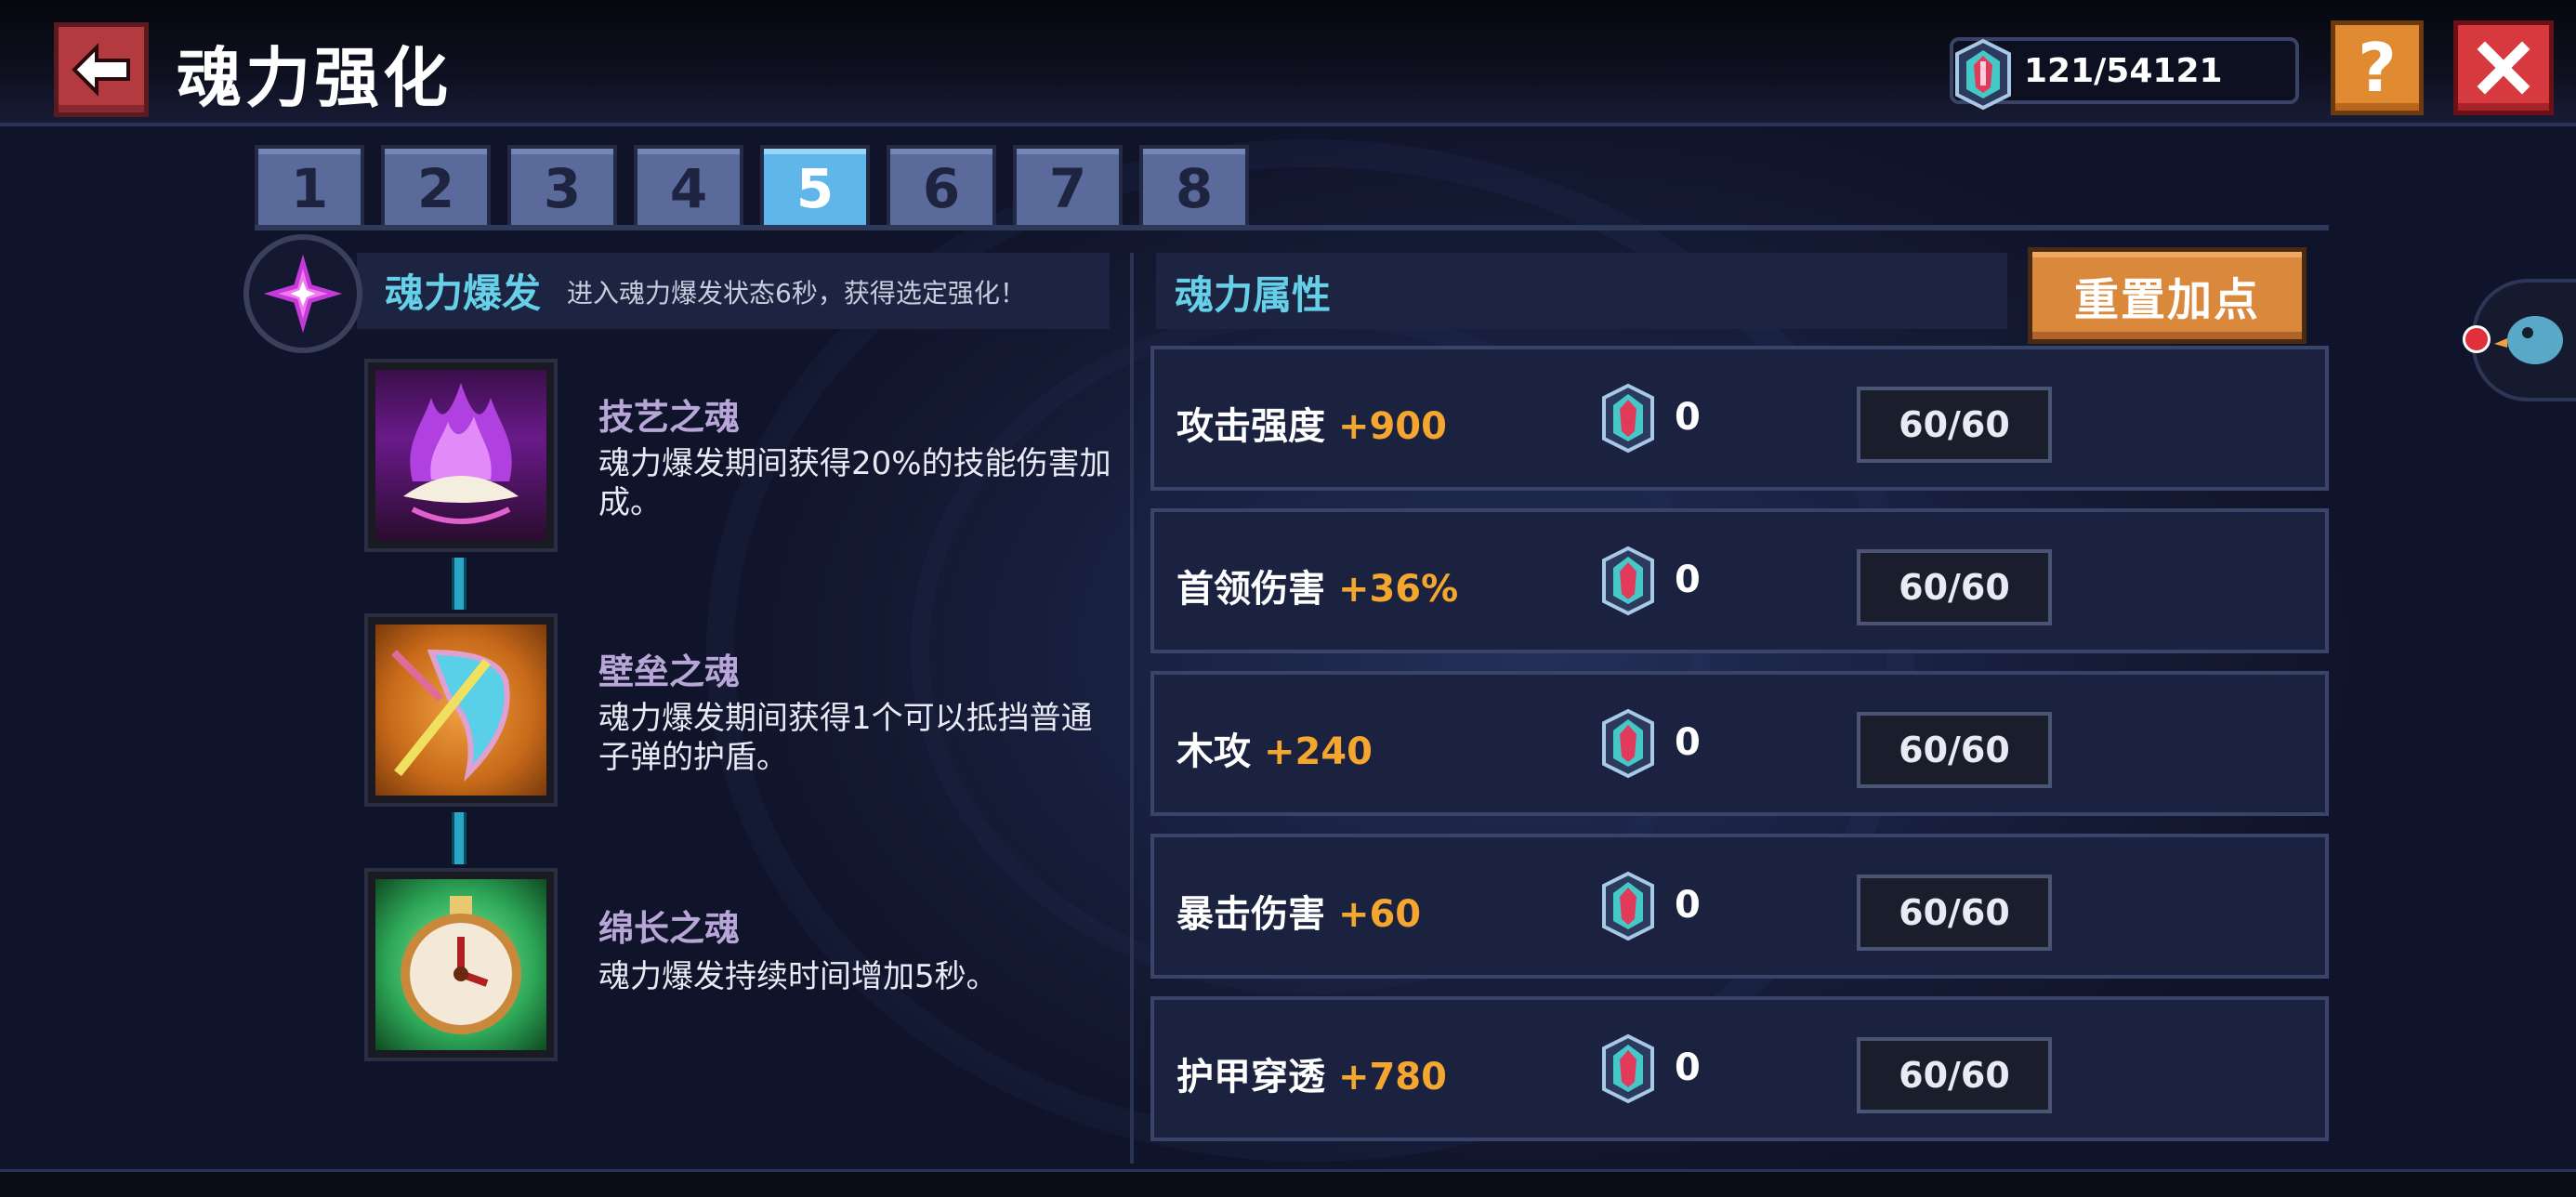  I want to click on tab-5: 5, so click(815, 187).